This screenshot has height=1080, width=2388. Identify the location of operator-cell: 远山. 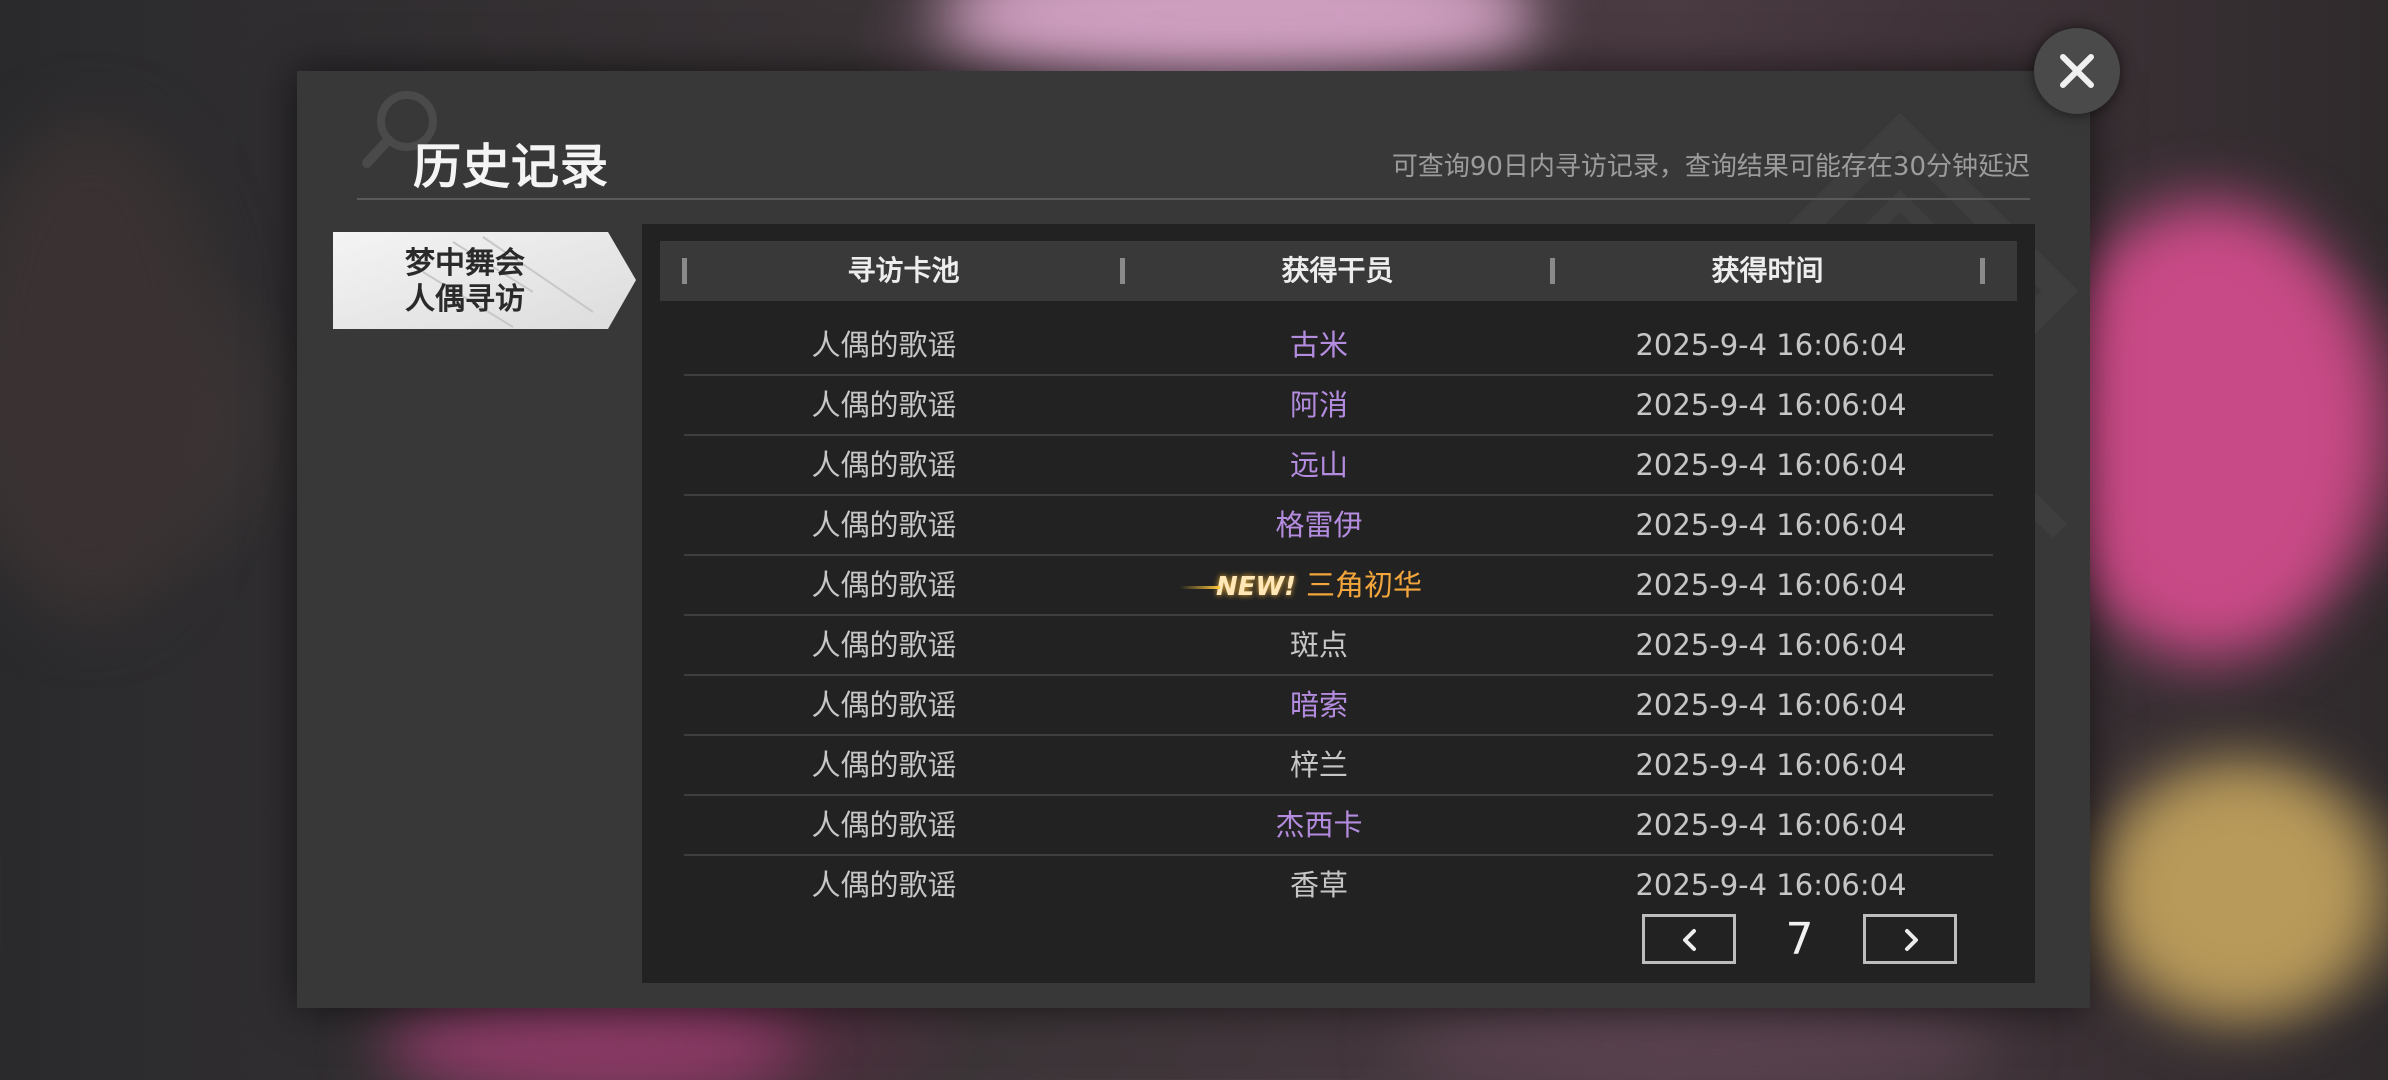
(1318, 465).